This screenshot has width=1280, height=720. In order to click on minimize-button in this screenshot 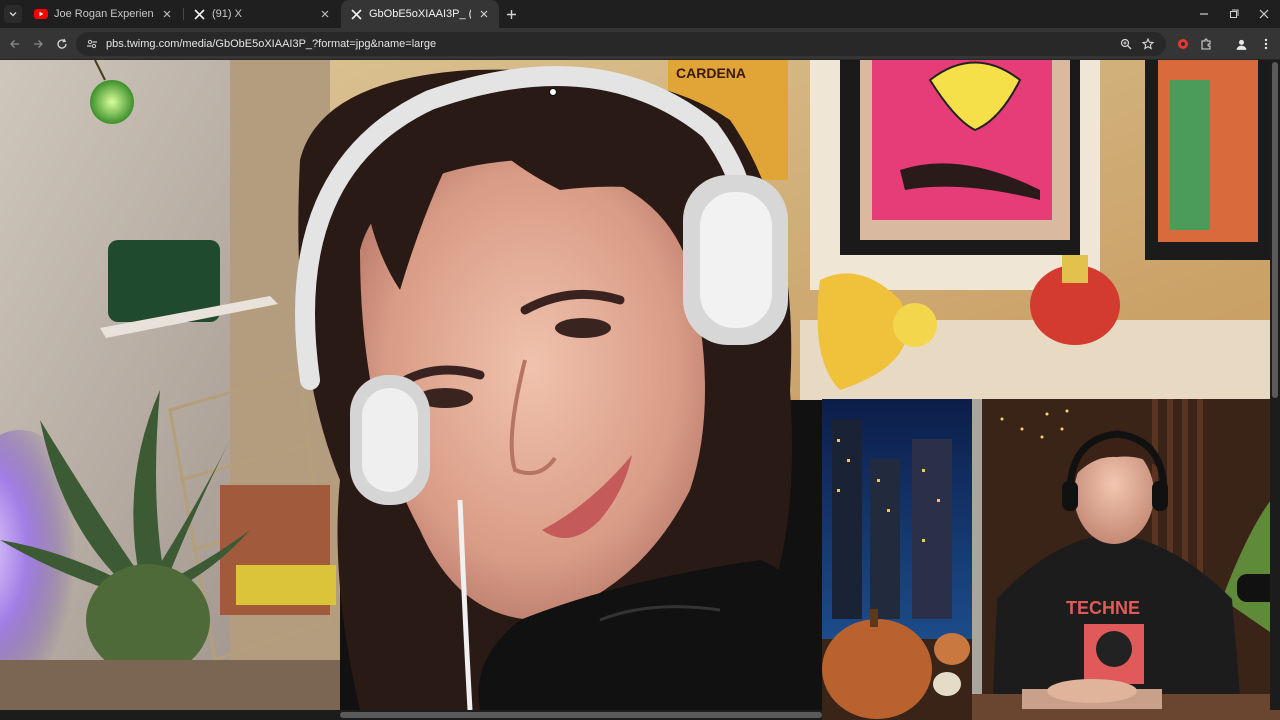, I will do `click(1204, 14)`.